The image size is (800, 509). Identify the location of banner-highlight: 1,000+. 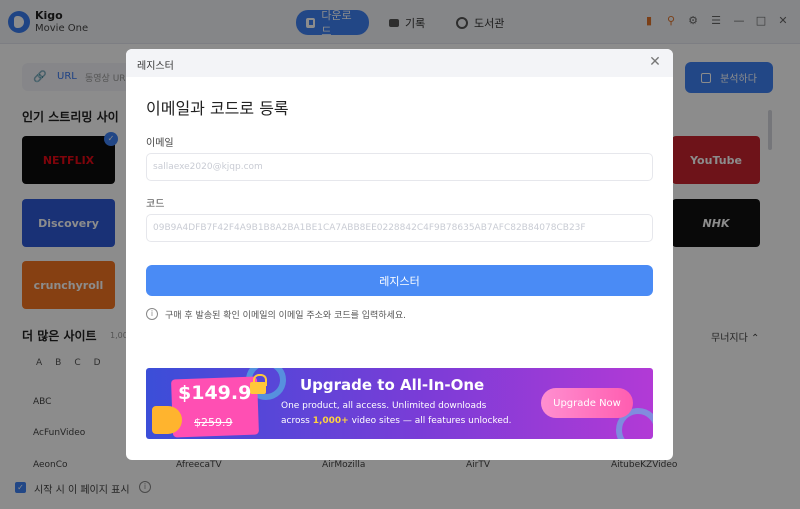
(330, 421).